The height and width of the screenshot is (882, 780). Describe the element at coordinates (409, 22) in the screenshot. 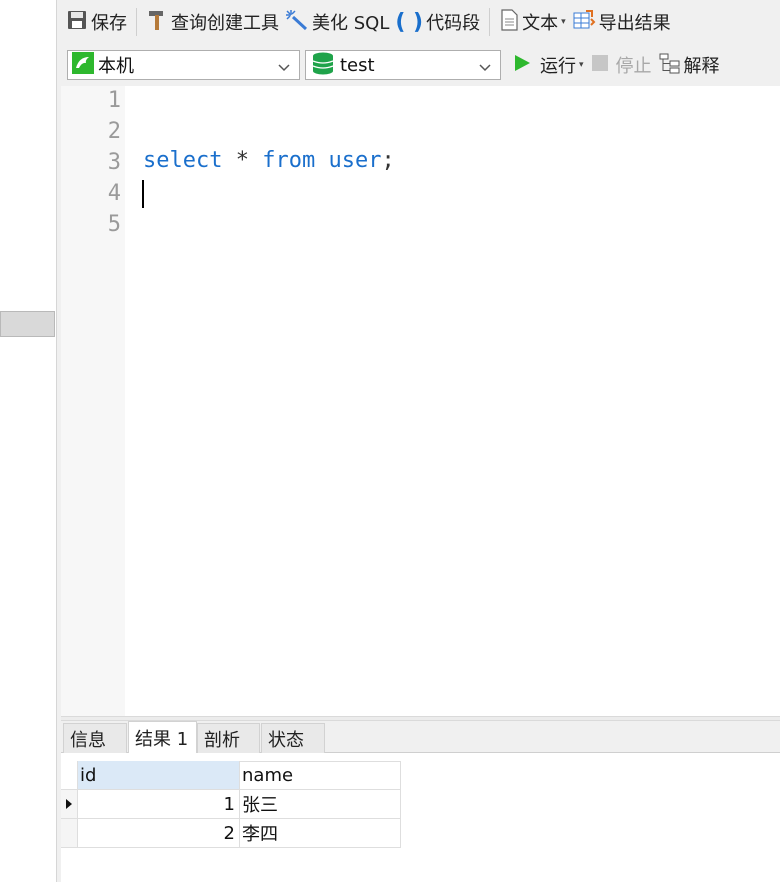

I see `parentheses-icon: ( )` at that location.